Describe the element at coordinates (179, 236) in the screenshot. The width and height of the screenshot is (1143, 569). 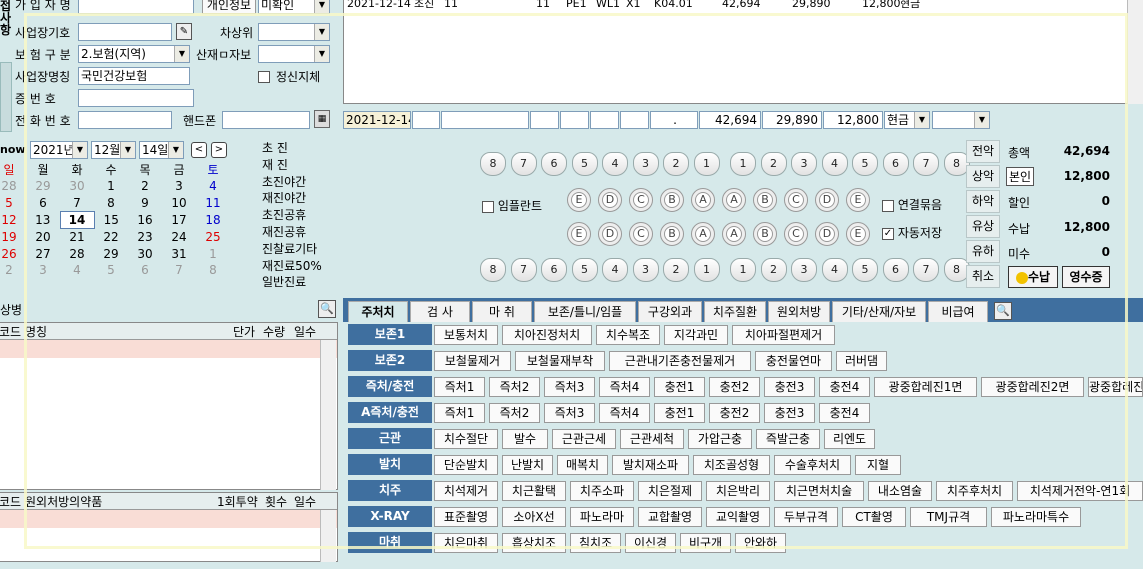
I see `day-cell: 24` at that location.